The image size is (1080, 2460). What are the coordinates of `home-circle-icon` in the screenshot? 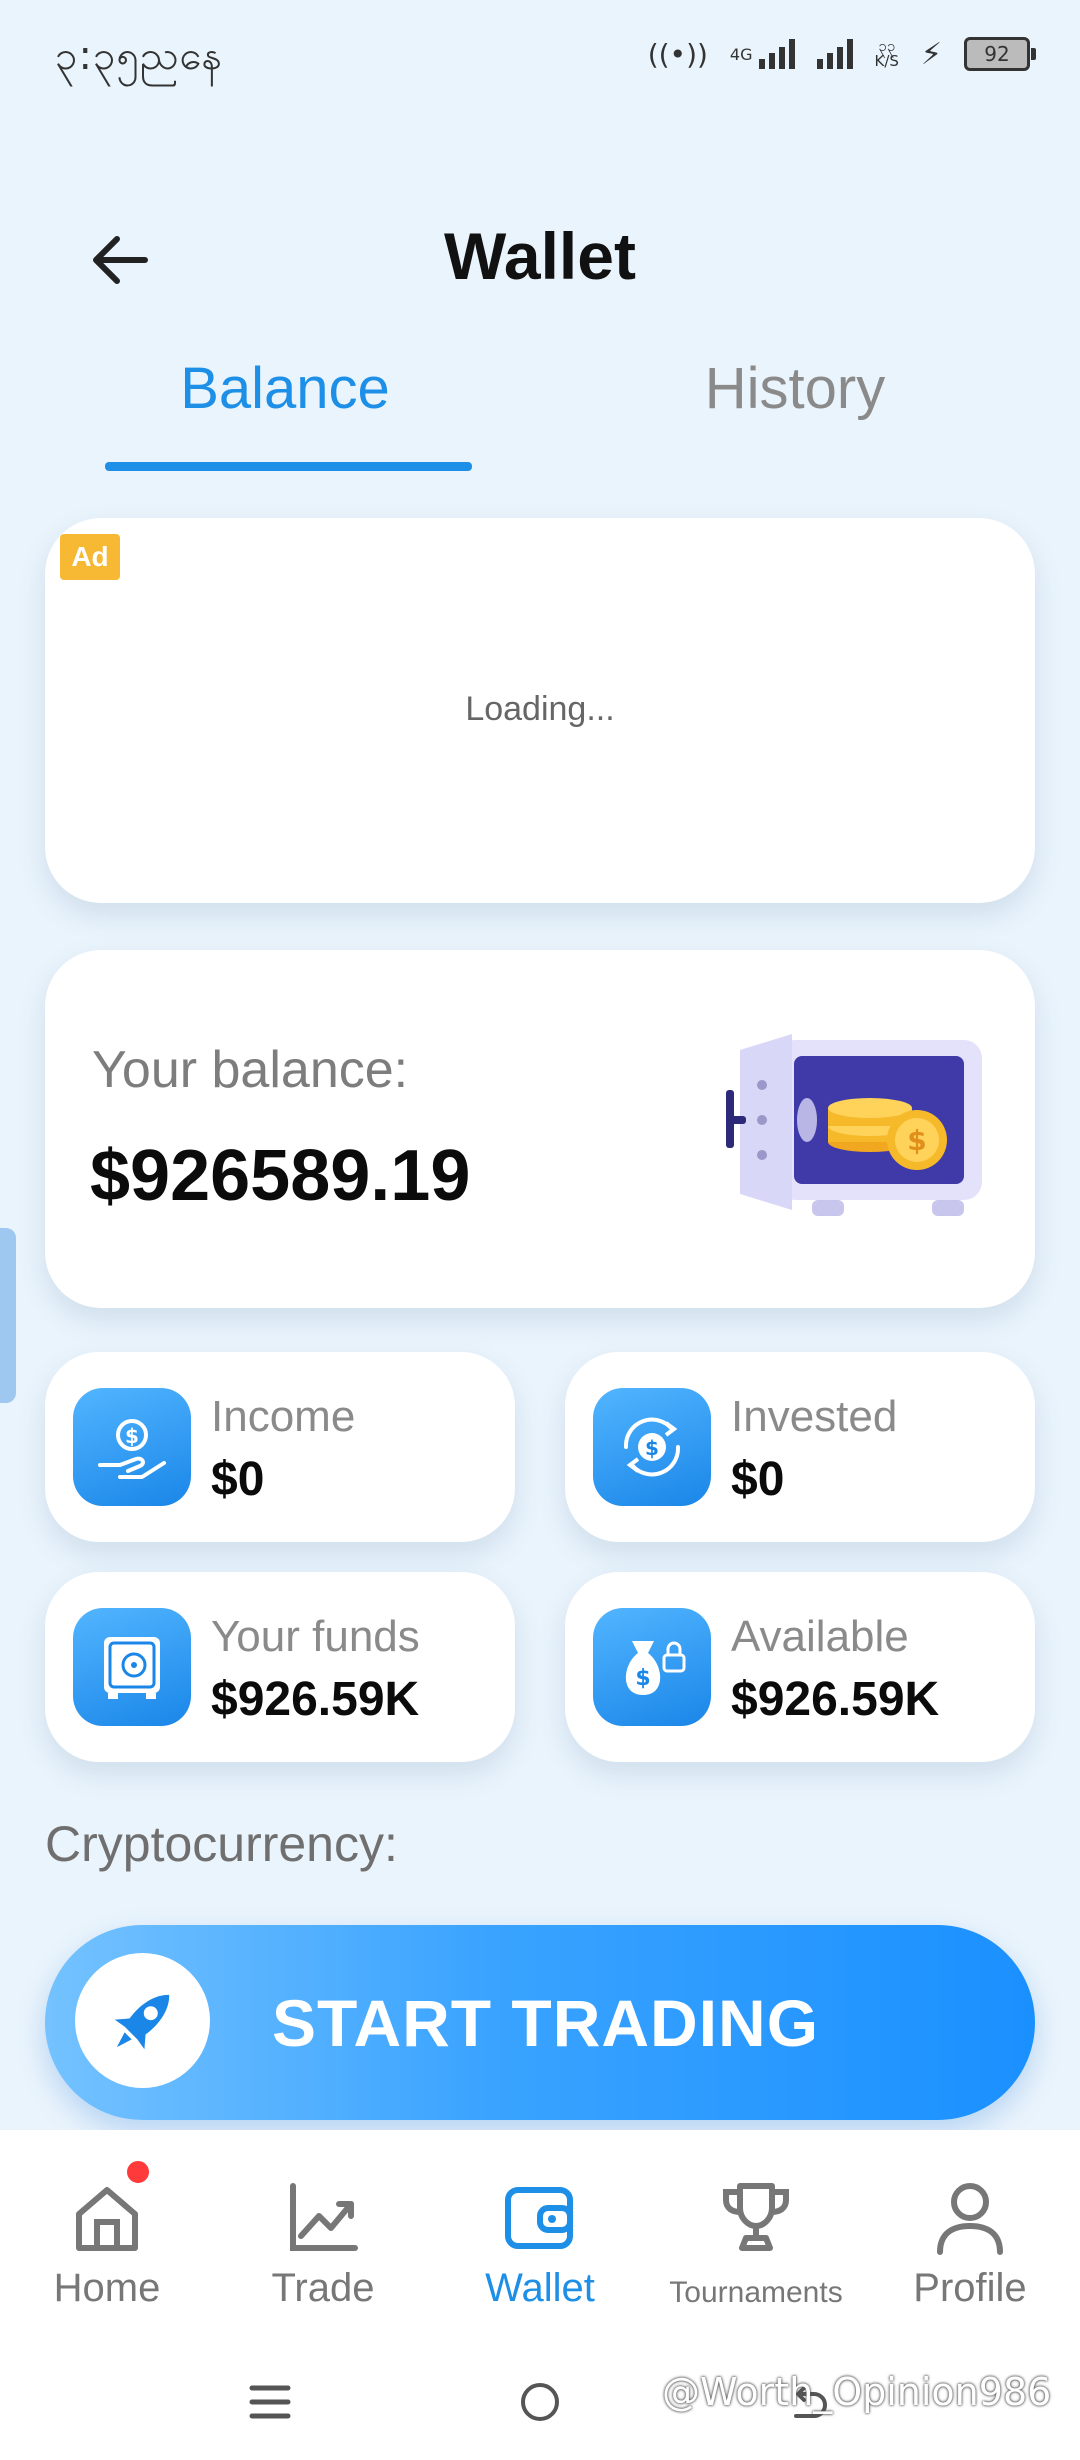 It's located at (540, 2402).